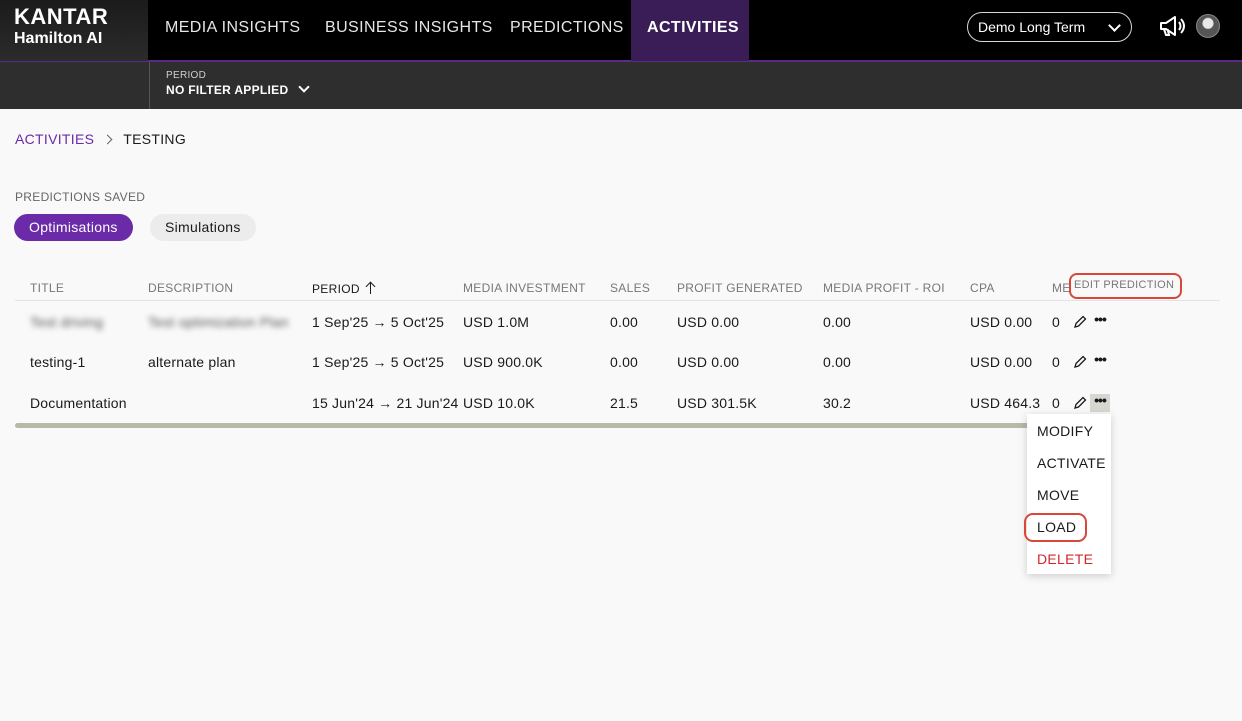 This screenshot has height=721, width=1242. What do you see at coordinates (218, 322) in the screenshot?
I see `cell-description: Test optimization Plan` at bounding box center [218, 322].